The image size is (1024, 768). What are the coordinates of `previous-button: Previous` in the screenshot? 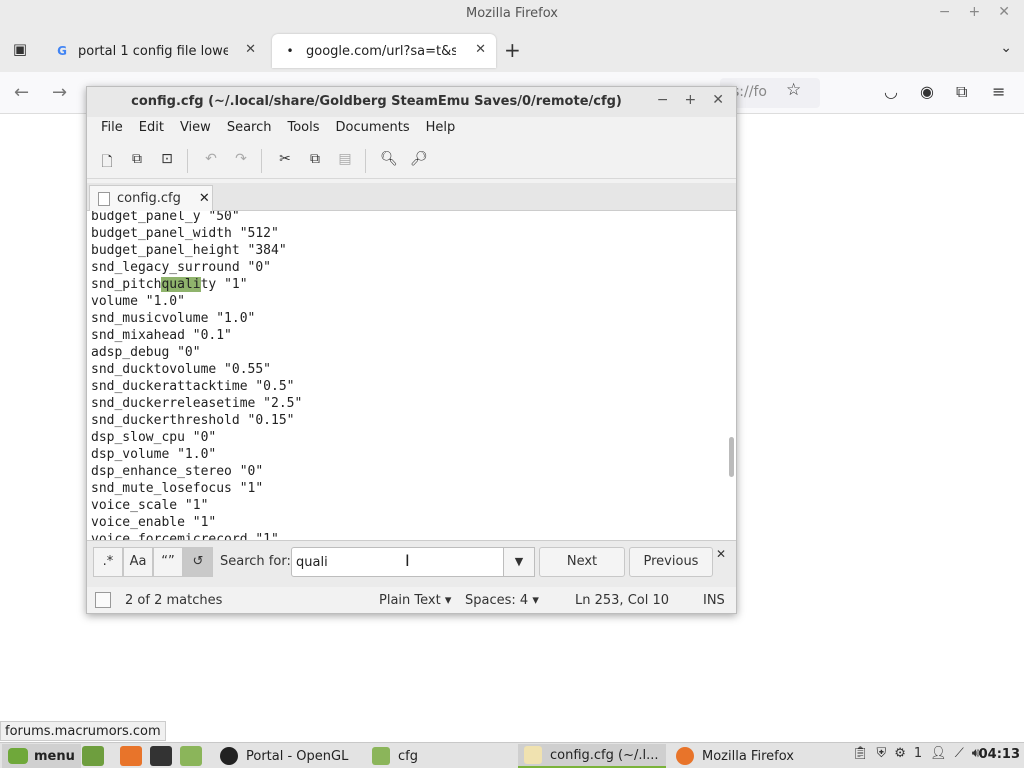 It's located at (671, 562).